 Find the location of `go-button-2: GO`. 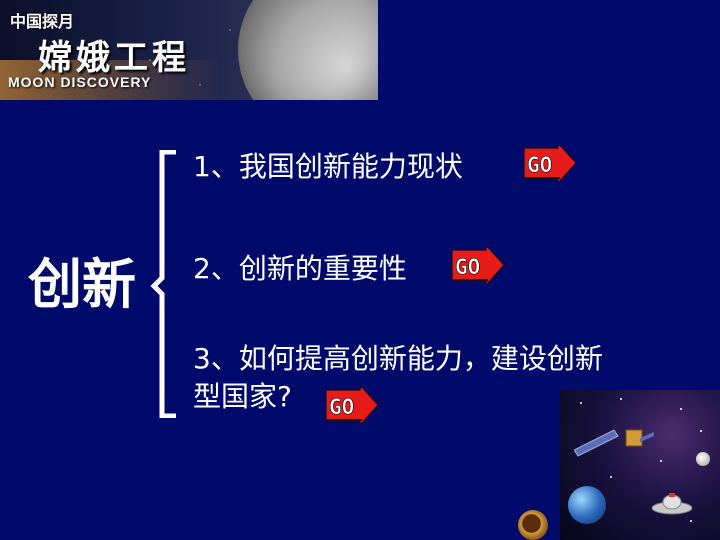

go-button-2: GO is located at coordinates (478, 266).